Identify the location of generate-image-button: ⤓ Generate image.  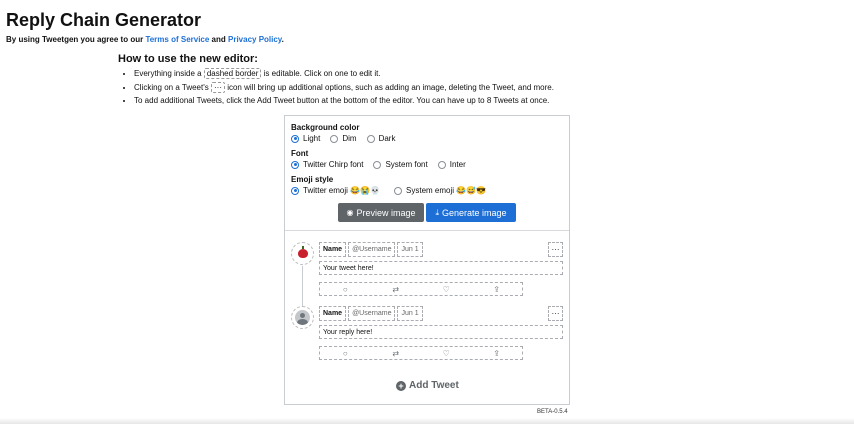
(471, 212).